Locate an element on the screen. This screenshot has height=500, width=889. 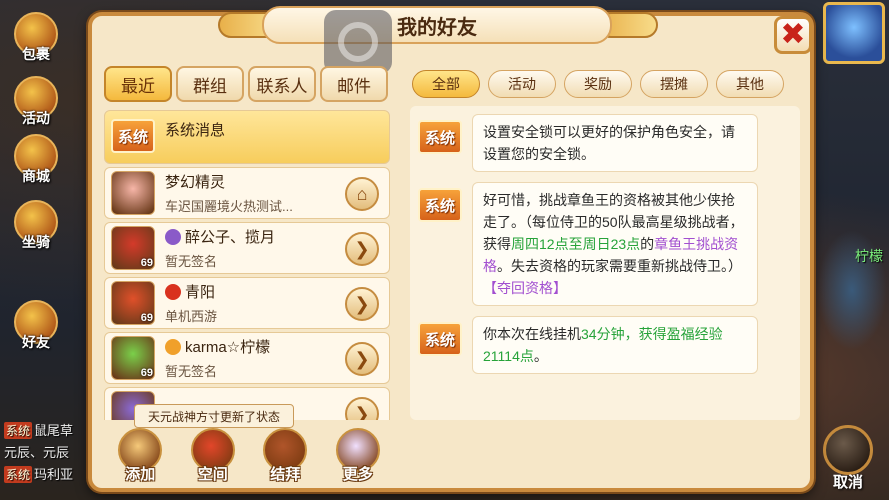
cancel-label: 取消 is located at coordinates (847, 482).